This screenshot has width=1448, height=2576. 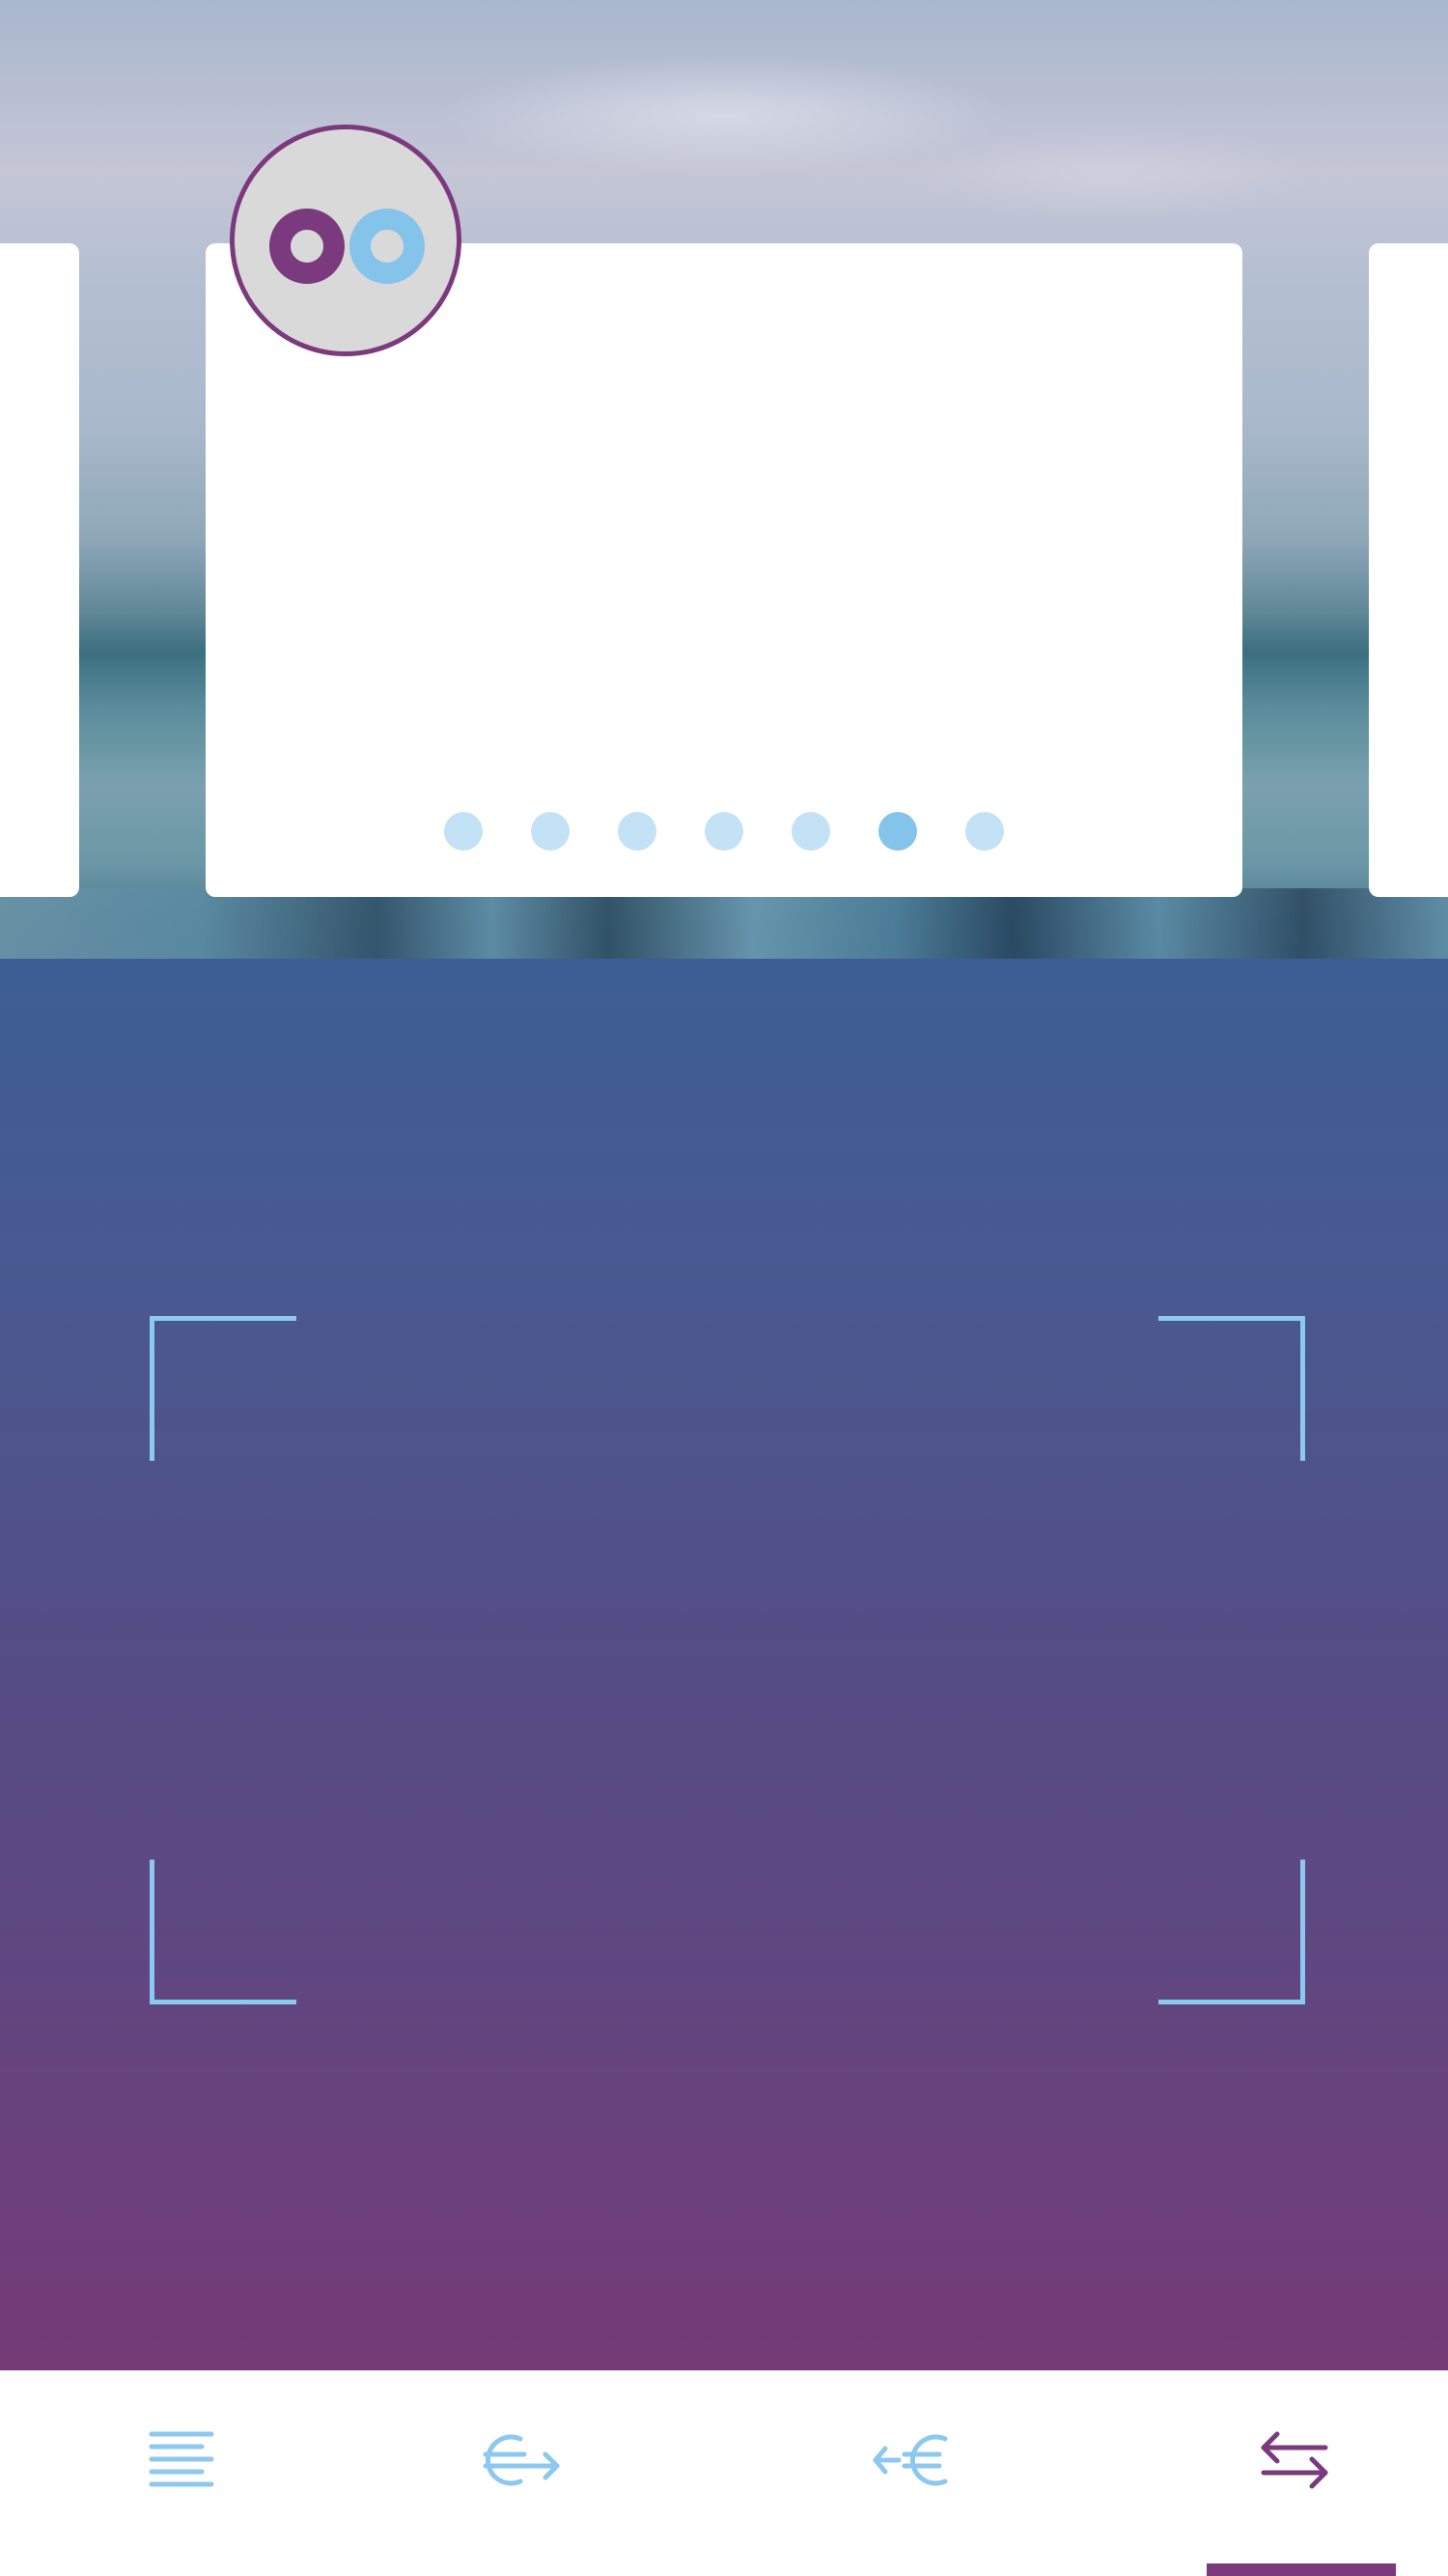 I want to click on scanner-corner-bottom-left, so click(x=223, y=1932).